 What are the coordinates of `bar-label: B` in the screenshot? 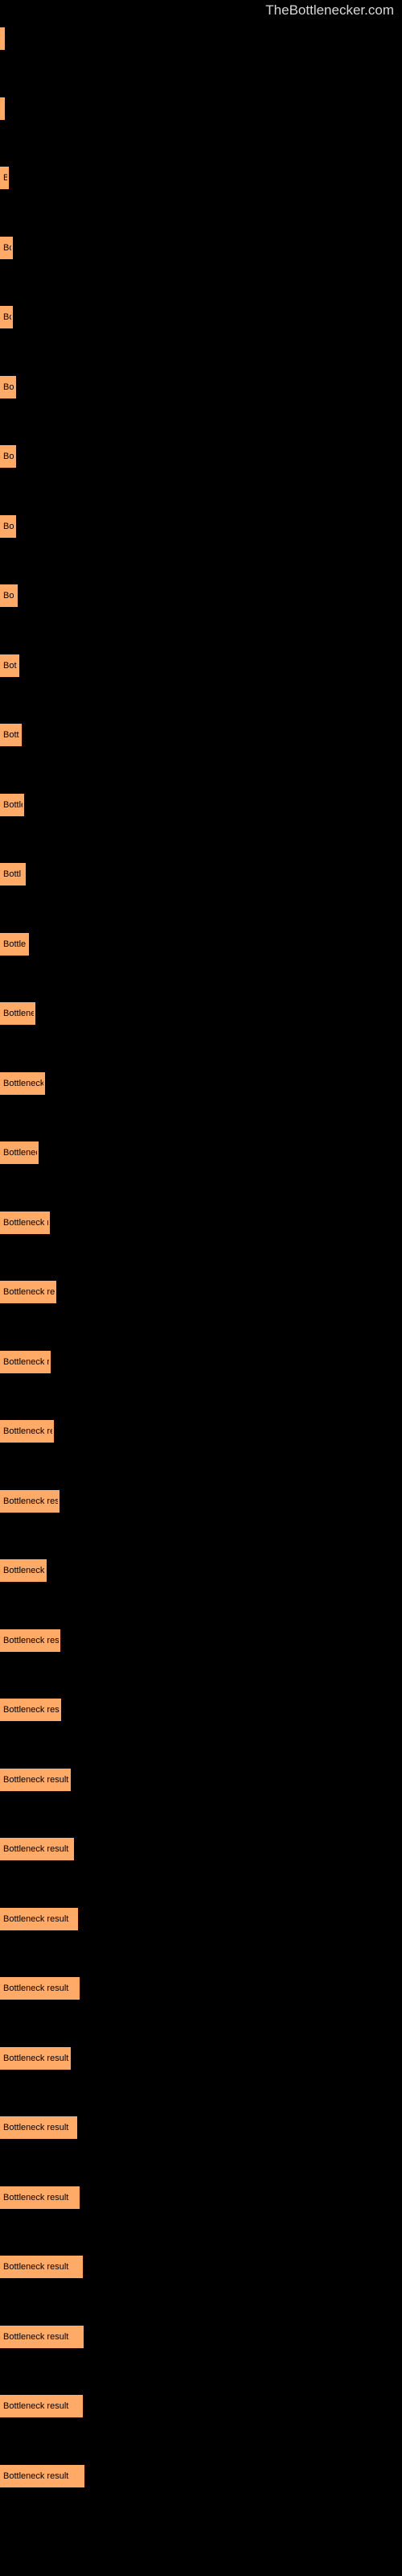 It's located at (5, 178).